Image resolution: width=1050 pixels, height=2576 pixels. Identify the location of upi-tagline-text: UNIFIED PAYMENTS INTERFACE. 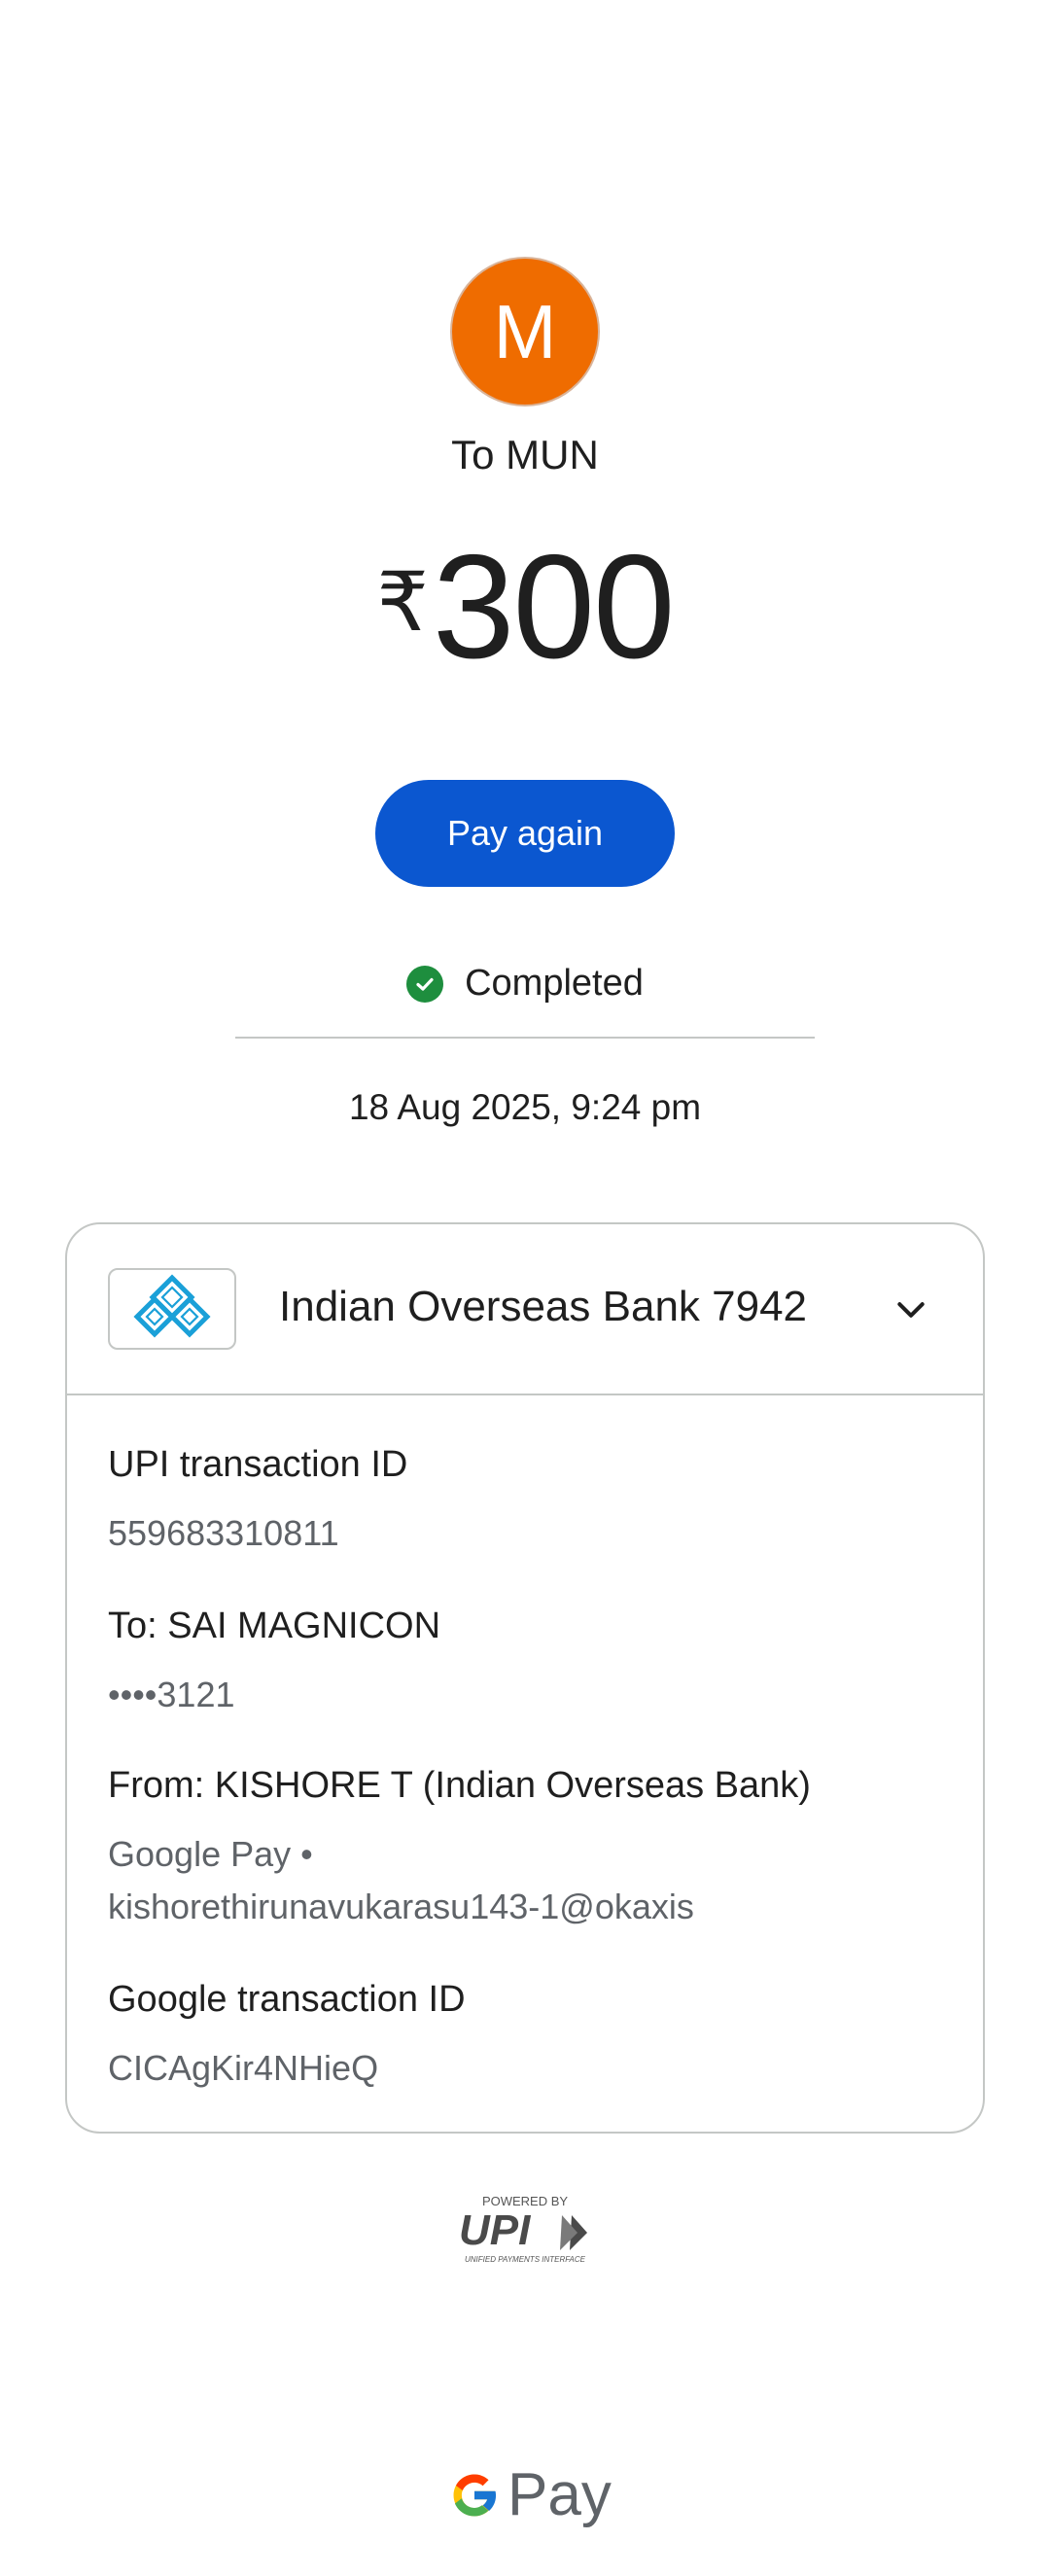
(525, 2259).